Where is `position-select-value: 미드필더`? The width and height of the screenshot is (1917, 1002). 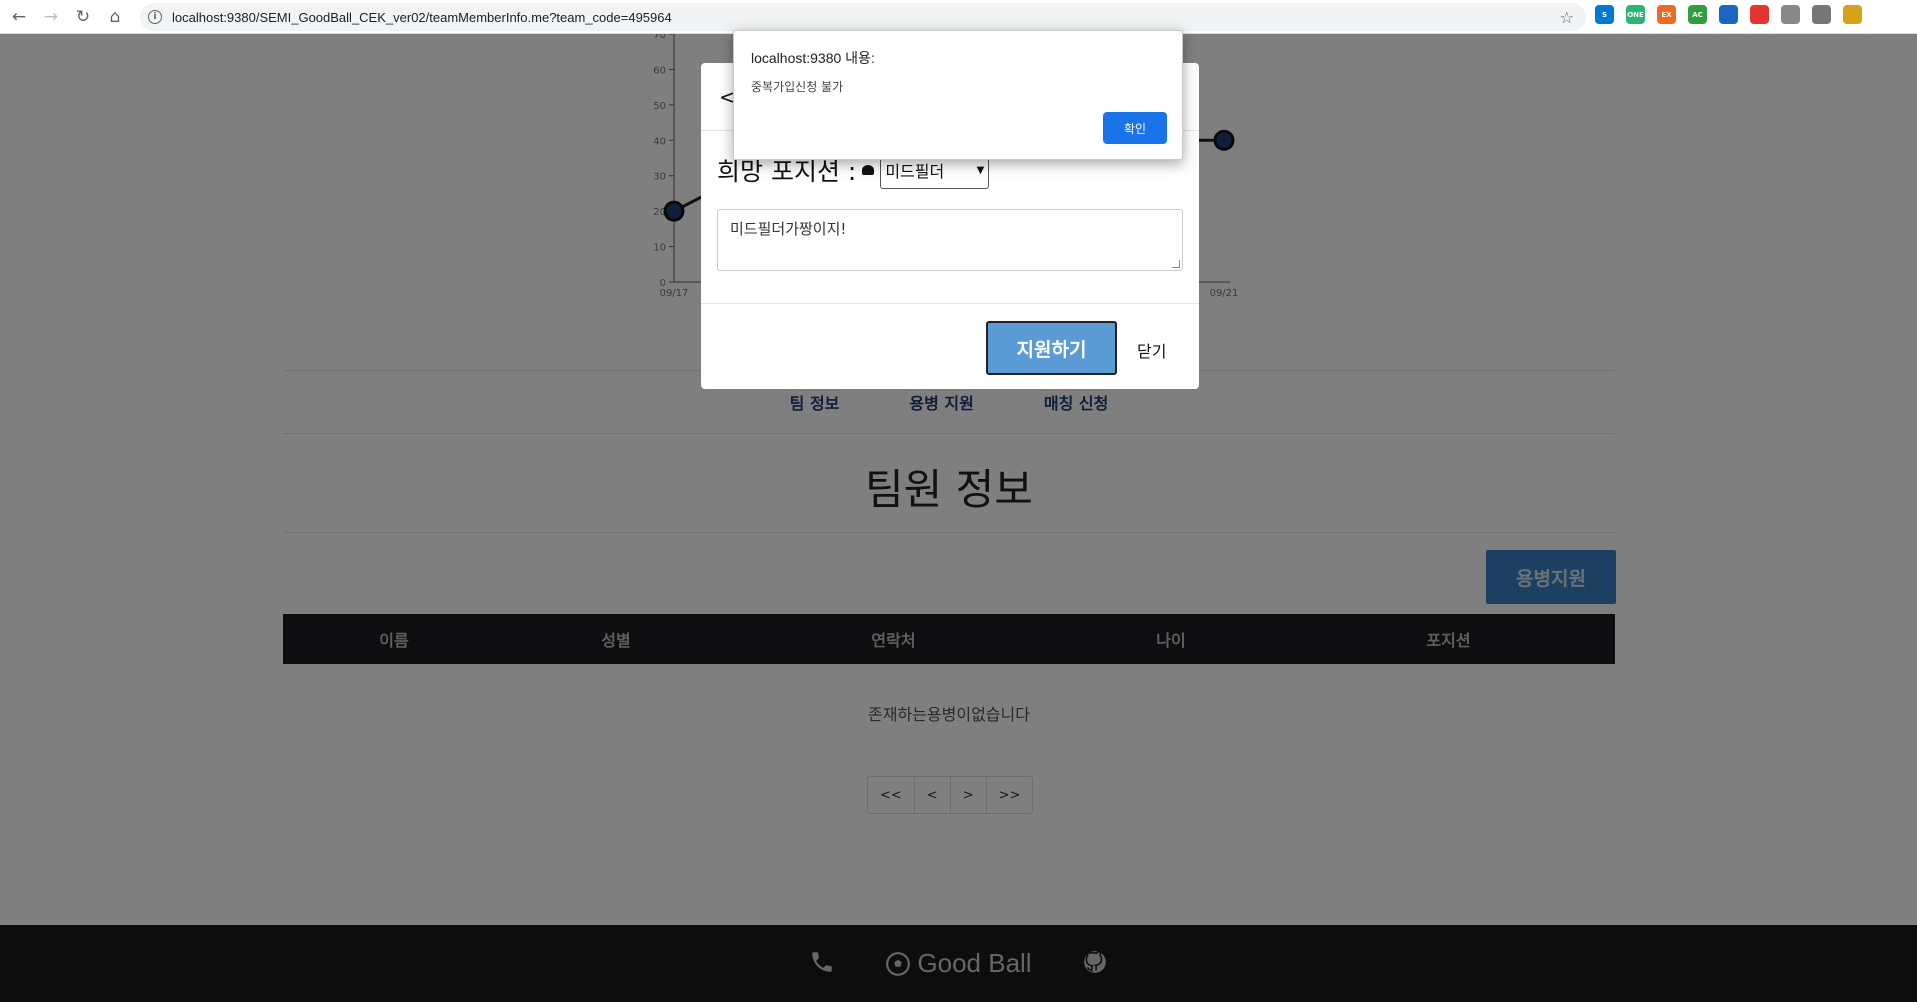 position-select-value: 미드필더 is located at coordinates (915, 171).